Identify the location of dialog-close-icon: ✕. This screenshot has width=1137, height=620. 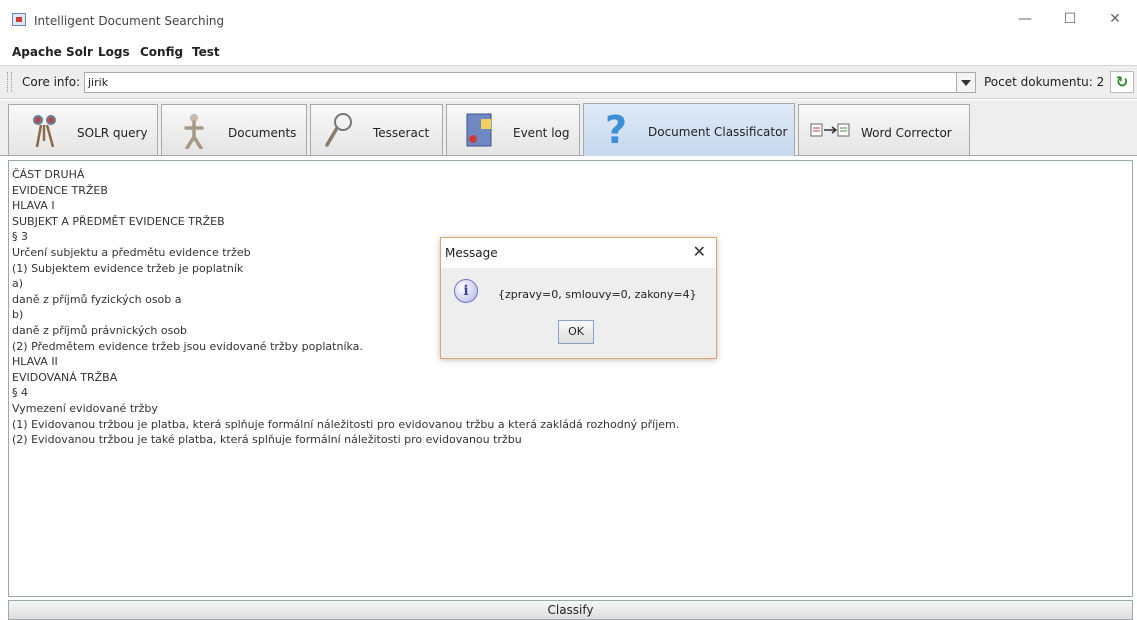
(699, 251).